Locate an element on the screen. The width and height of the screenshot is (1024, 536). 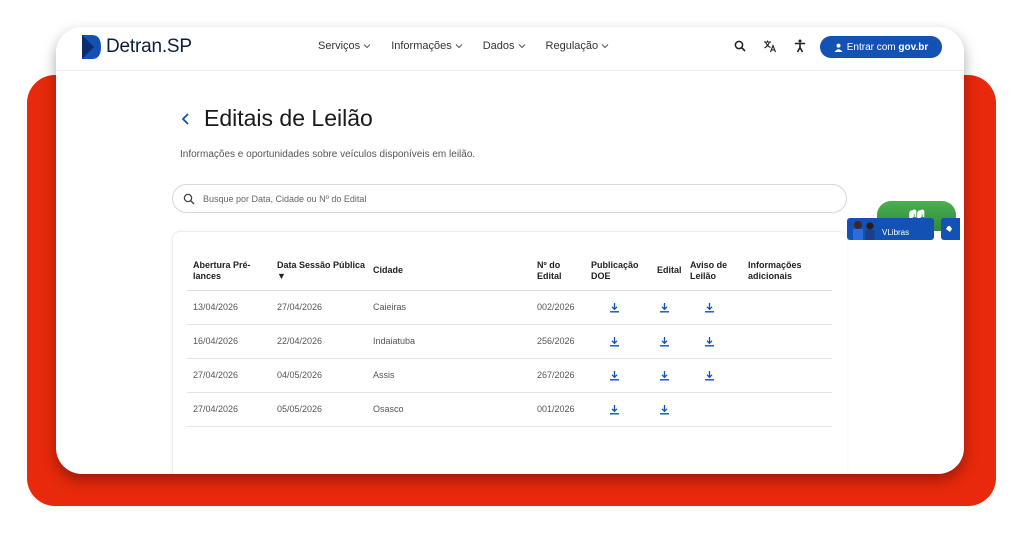
cell-cidade: Caieiras is located at coordinates (449, 307).